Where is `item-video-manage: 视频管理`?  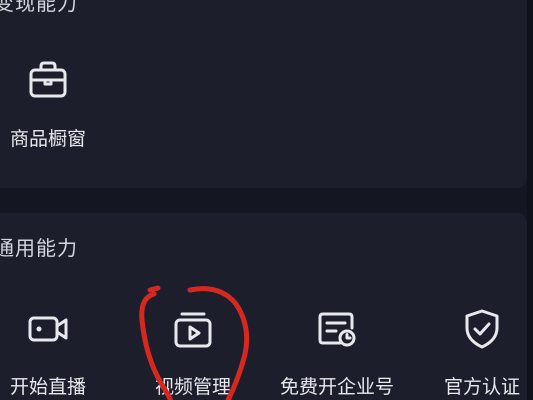
item-video-manage: 视频管理 is located at coordinates (193, 352).